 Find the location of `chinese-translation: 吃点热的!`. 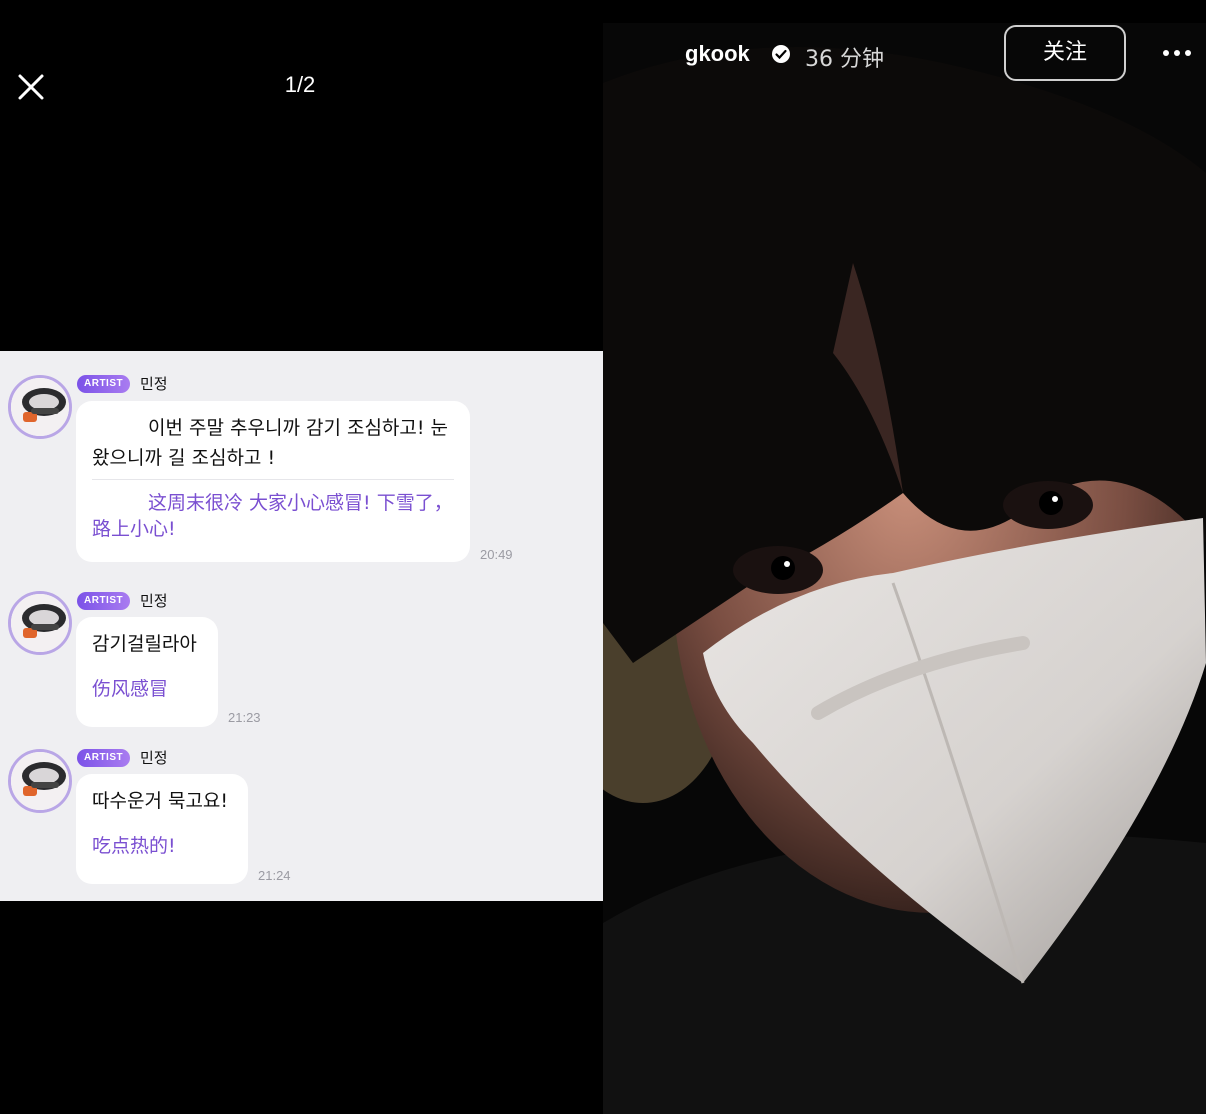

chinese-translation: 吃点热的! is located at coordinates (134, 846).